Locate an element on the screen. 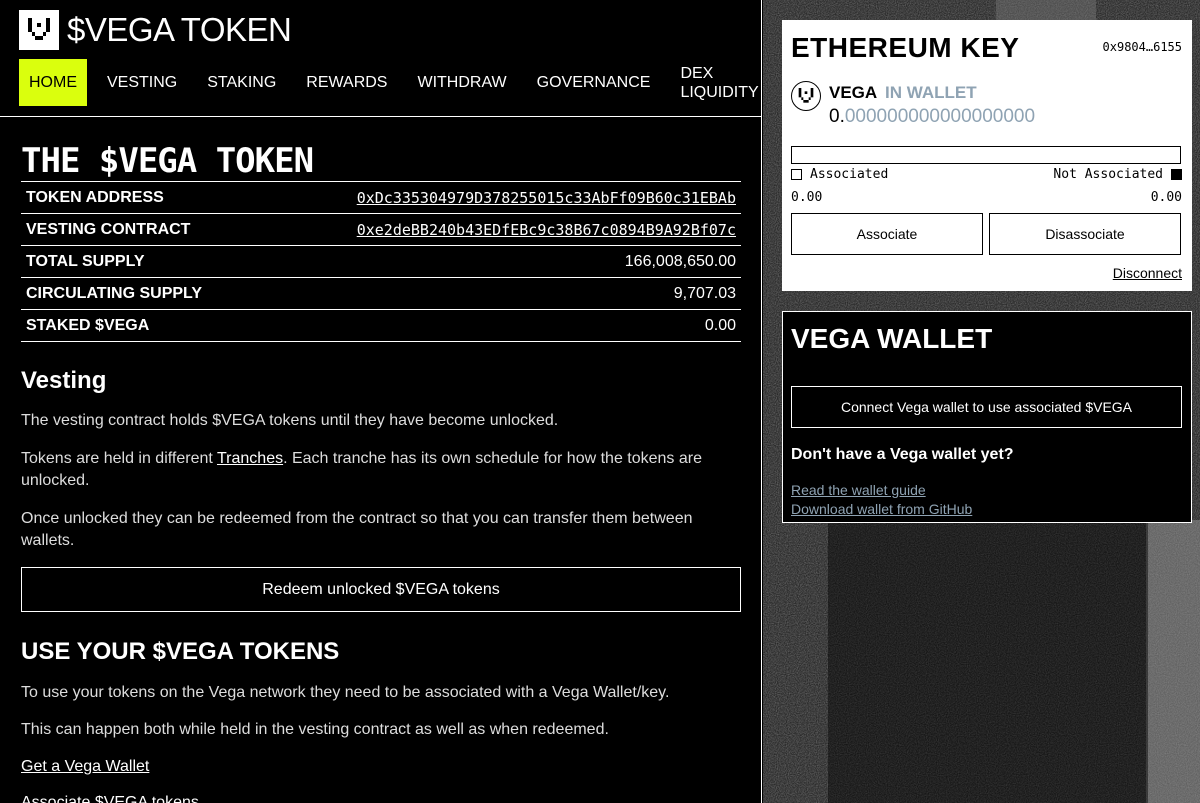  table-row: CIRCULATING SUPPLY 9,707.03 is located at coordinates (381, 294).